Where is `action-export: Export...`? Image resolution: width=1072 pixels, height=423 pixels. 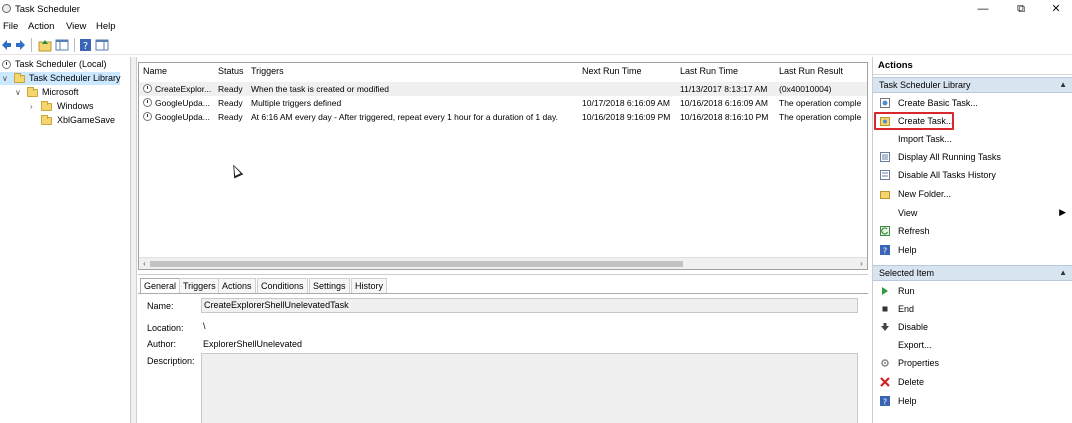
action-export: Export... is located at coordinates (972, 345).